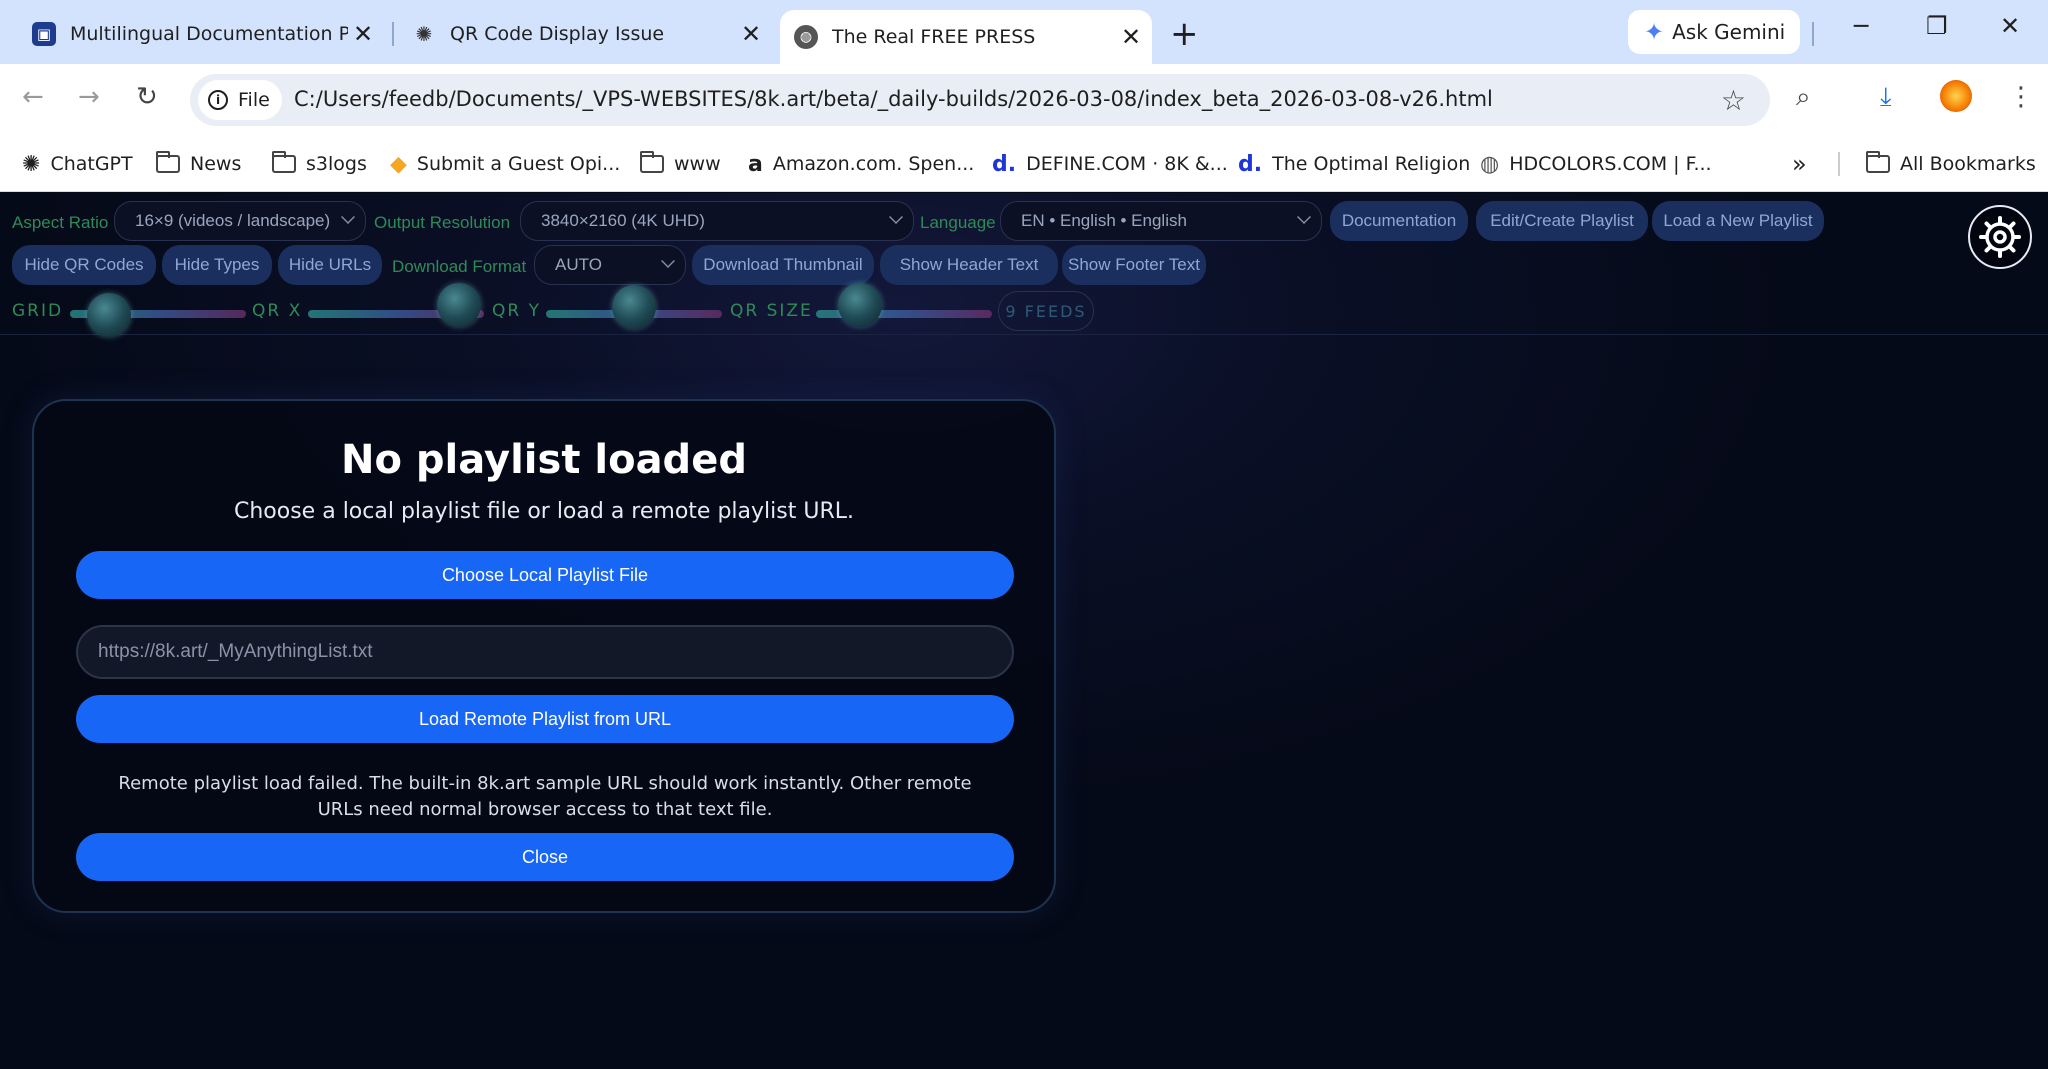  I want to click on tab-title: Multilingual Documentation Po, so click(209, 34).